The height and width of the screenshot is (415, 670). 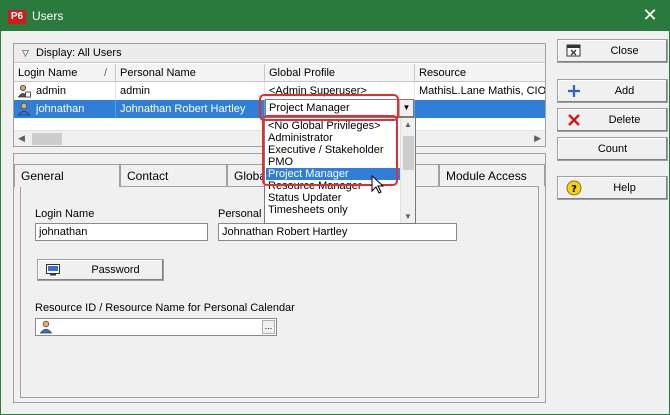 What do you see at coordinates (480, 73) in the screenshot?
I see `column-header-resource: Resource` at bounding box center [480, 73].